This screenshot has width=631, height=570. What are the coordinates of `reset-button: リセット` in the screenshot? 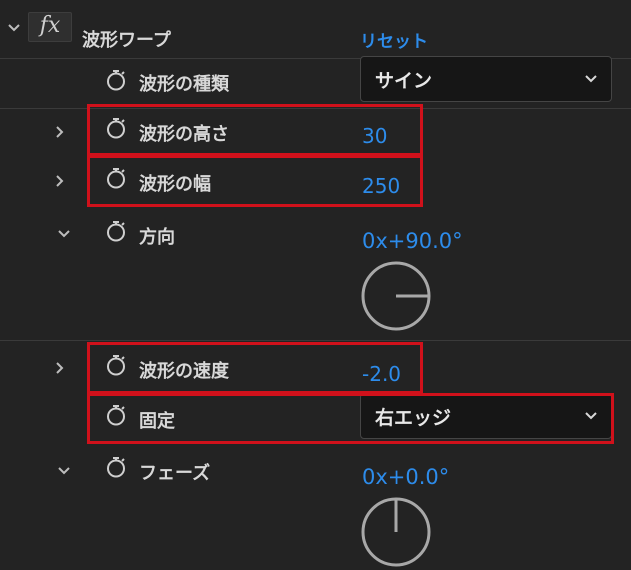 It's located at (394, 39).